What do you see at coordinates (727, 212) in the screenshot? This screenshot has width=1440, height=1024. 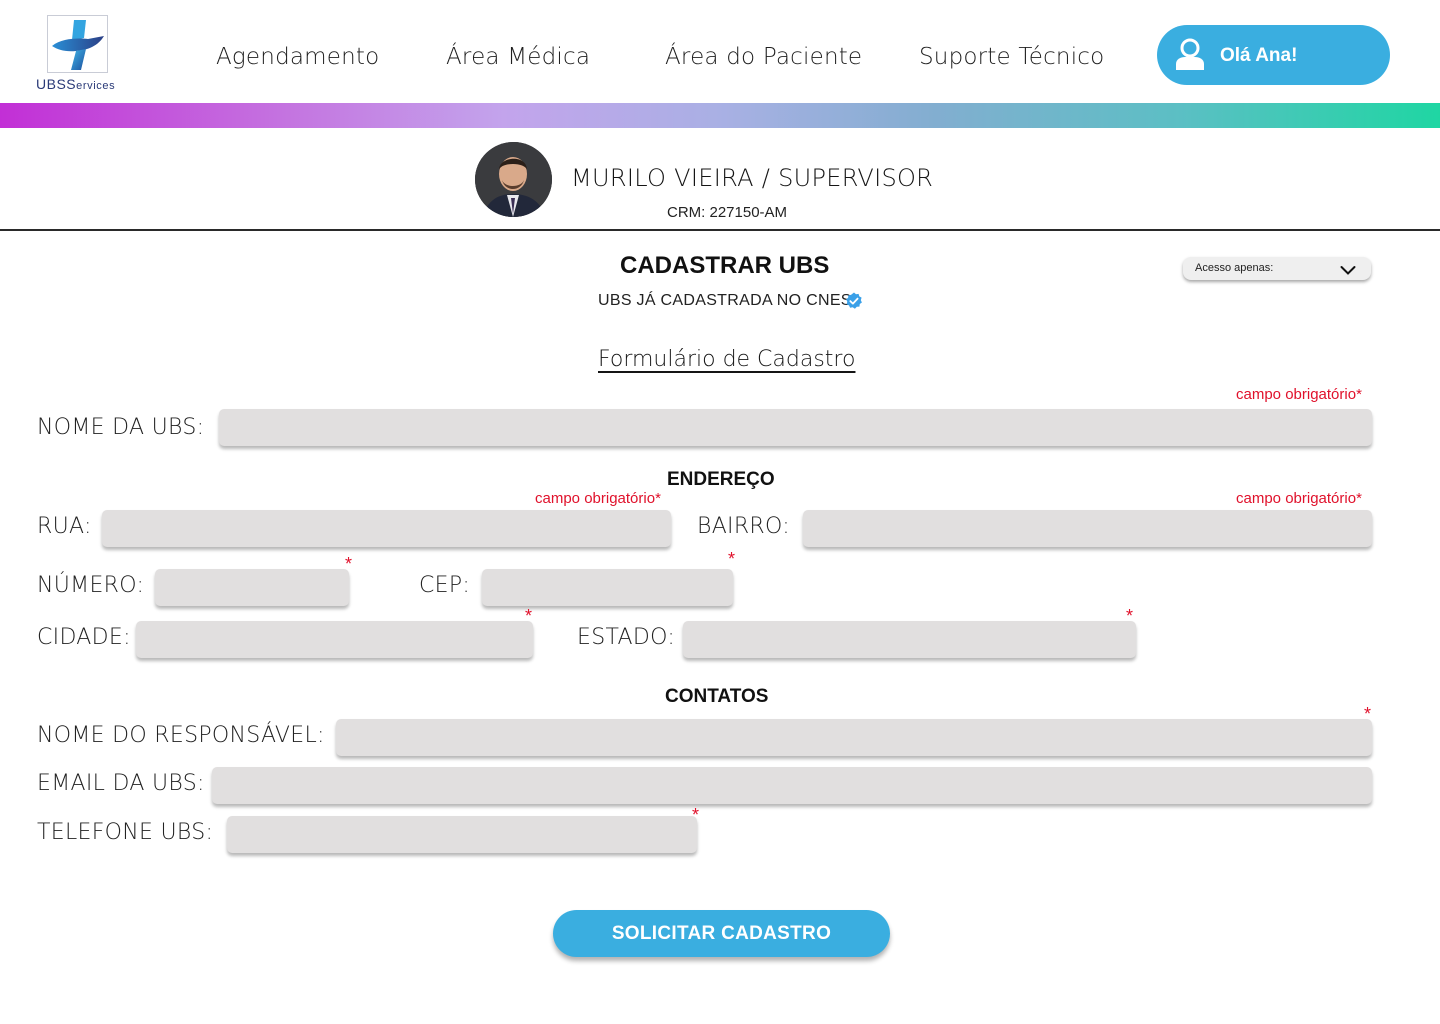 I see `profile-crm: CRM: 227150-AM` at bounding box center [727, 212].